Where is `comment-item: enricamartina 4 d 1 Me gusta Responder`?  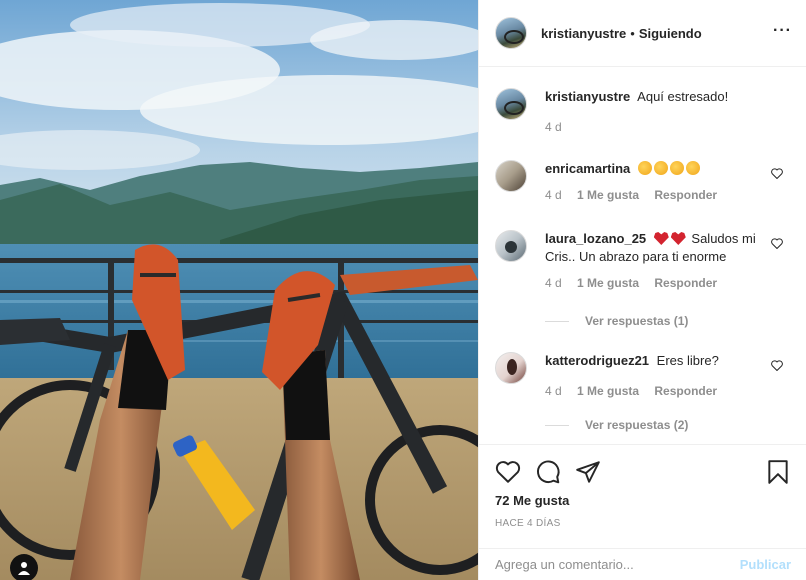
comment-item: enricamartina 4 d 1 Me gusta Responder is located at coordinates (643, 182).